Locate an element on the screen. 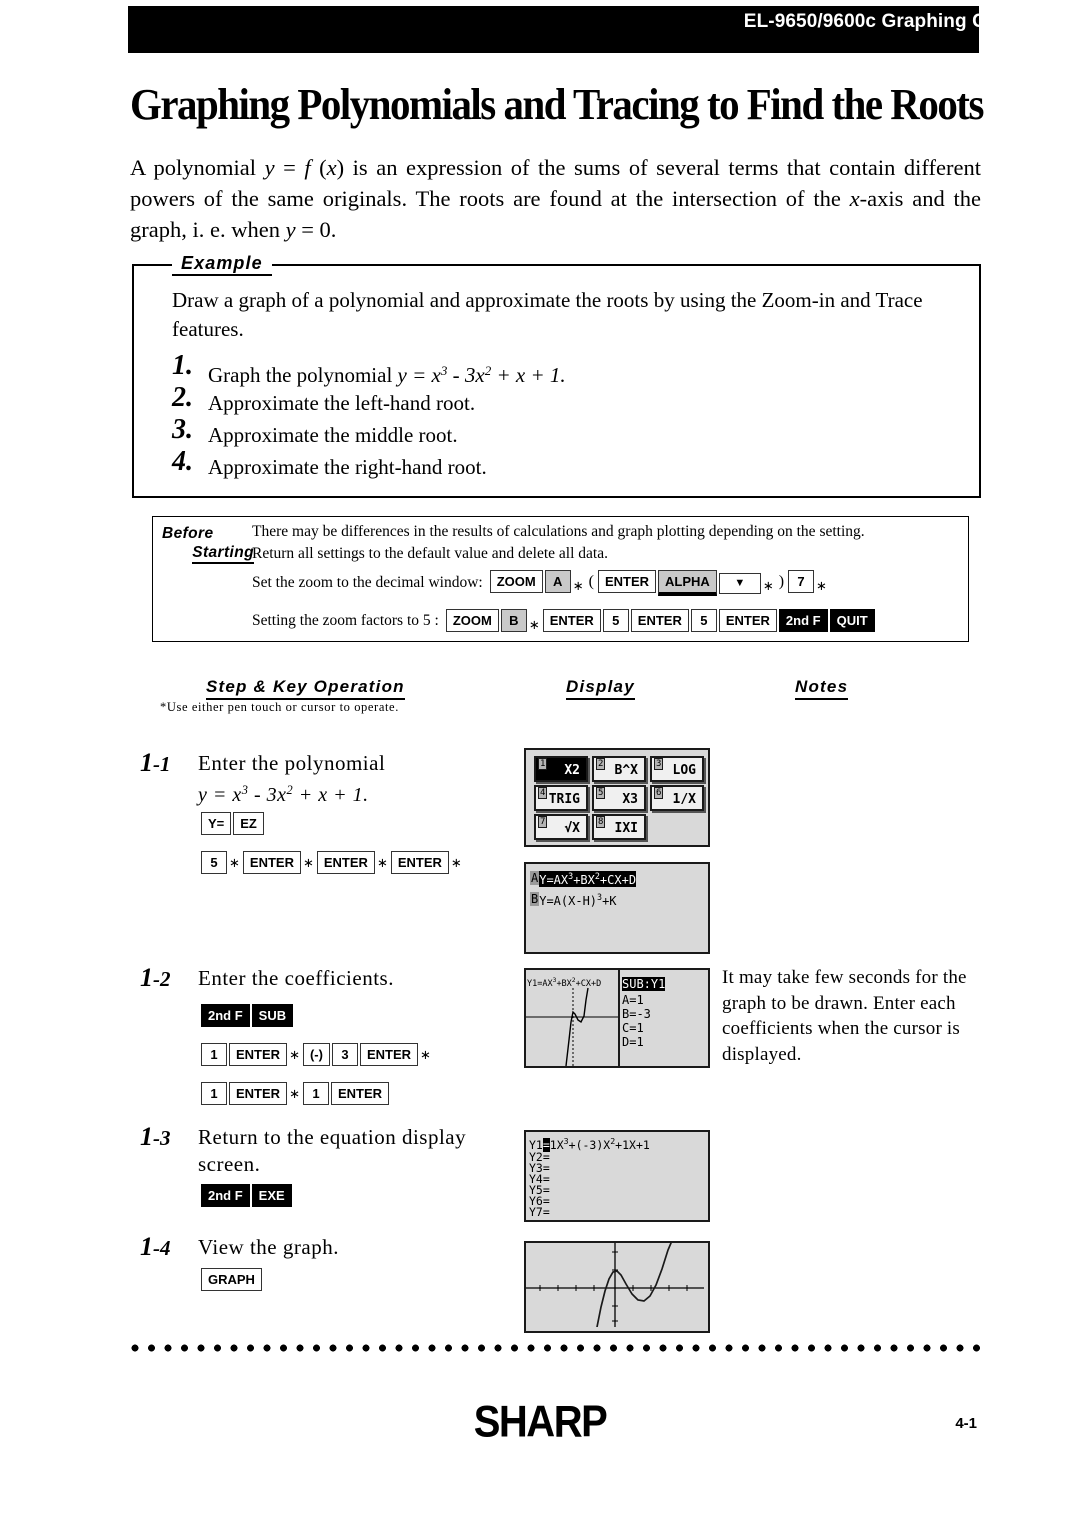  step-number-1-4: 1-4 is located at coordinates (155, 1246).